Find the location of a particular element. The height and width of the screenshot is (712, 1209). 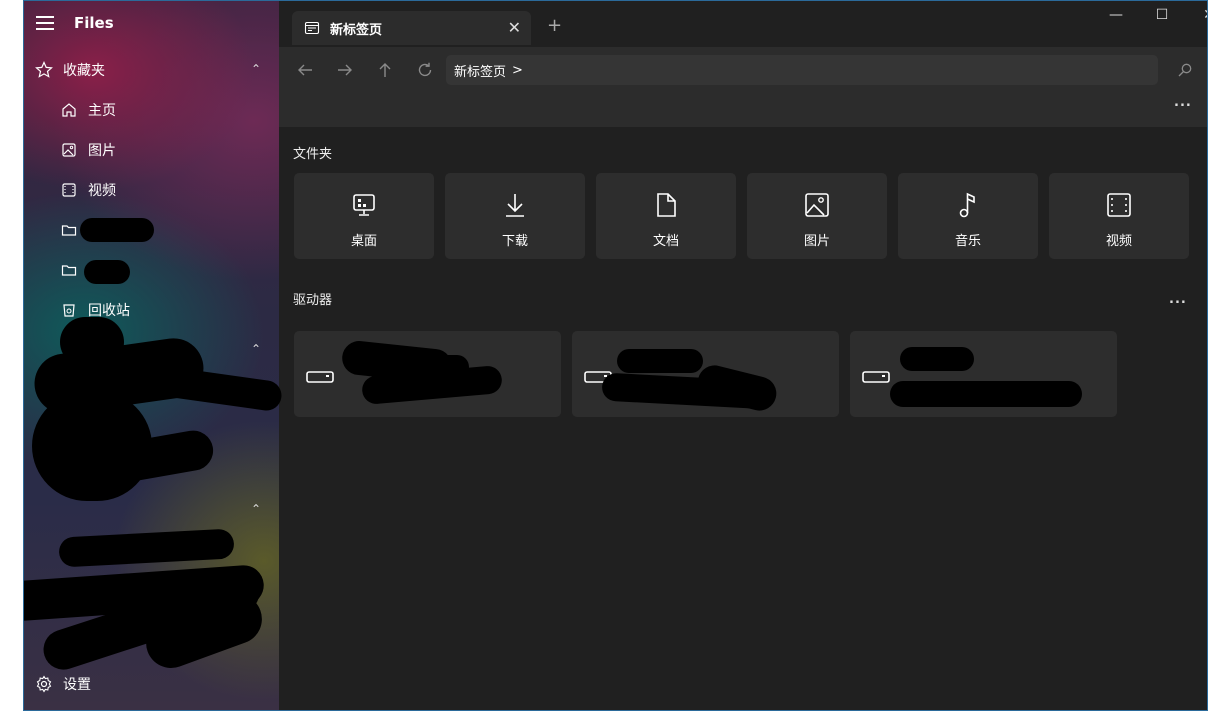

close-tab-icon: ✕ is located at coordinates (514, 27).